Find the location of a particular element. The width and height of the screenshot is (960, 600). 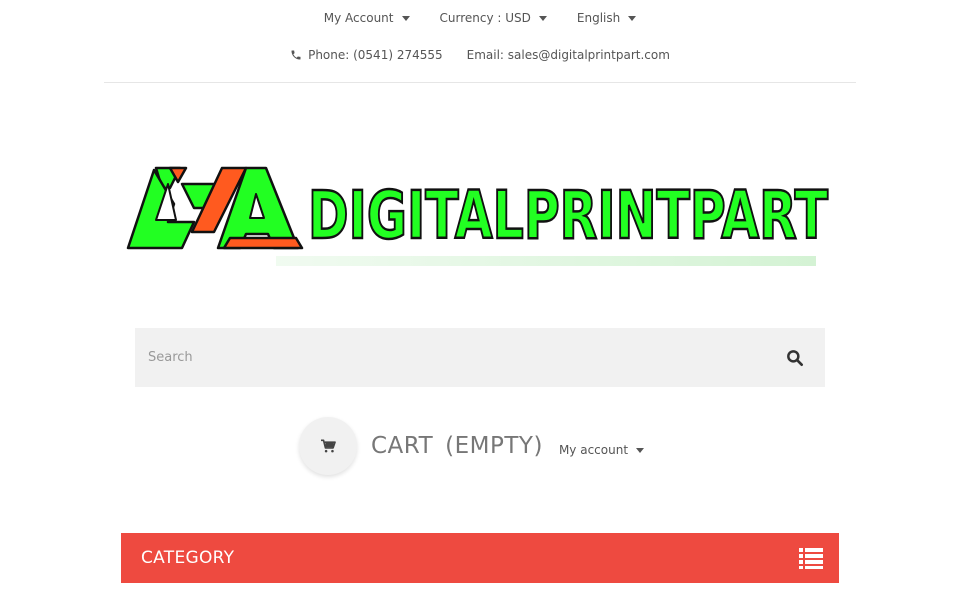

language-dropdown: English is located at coordinates (606, 18).